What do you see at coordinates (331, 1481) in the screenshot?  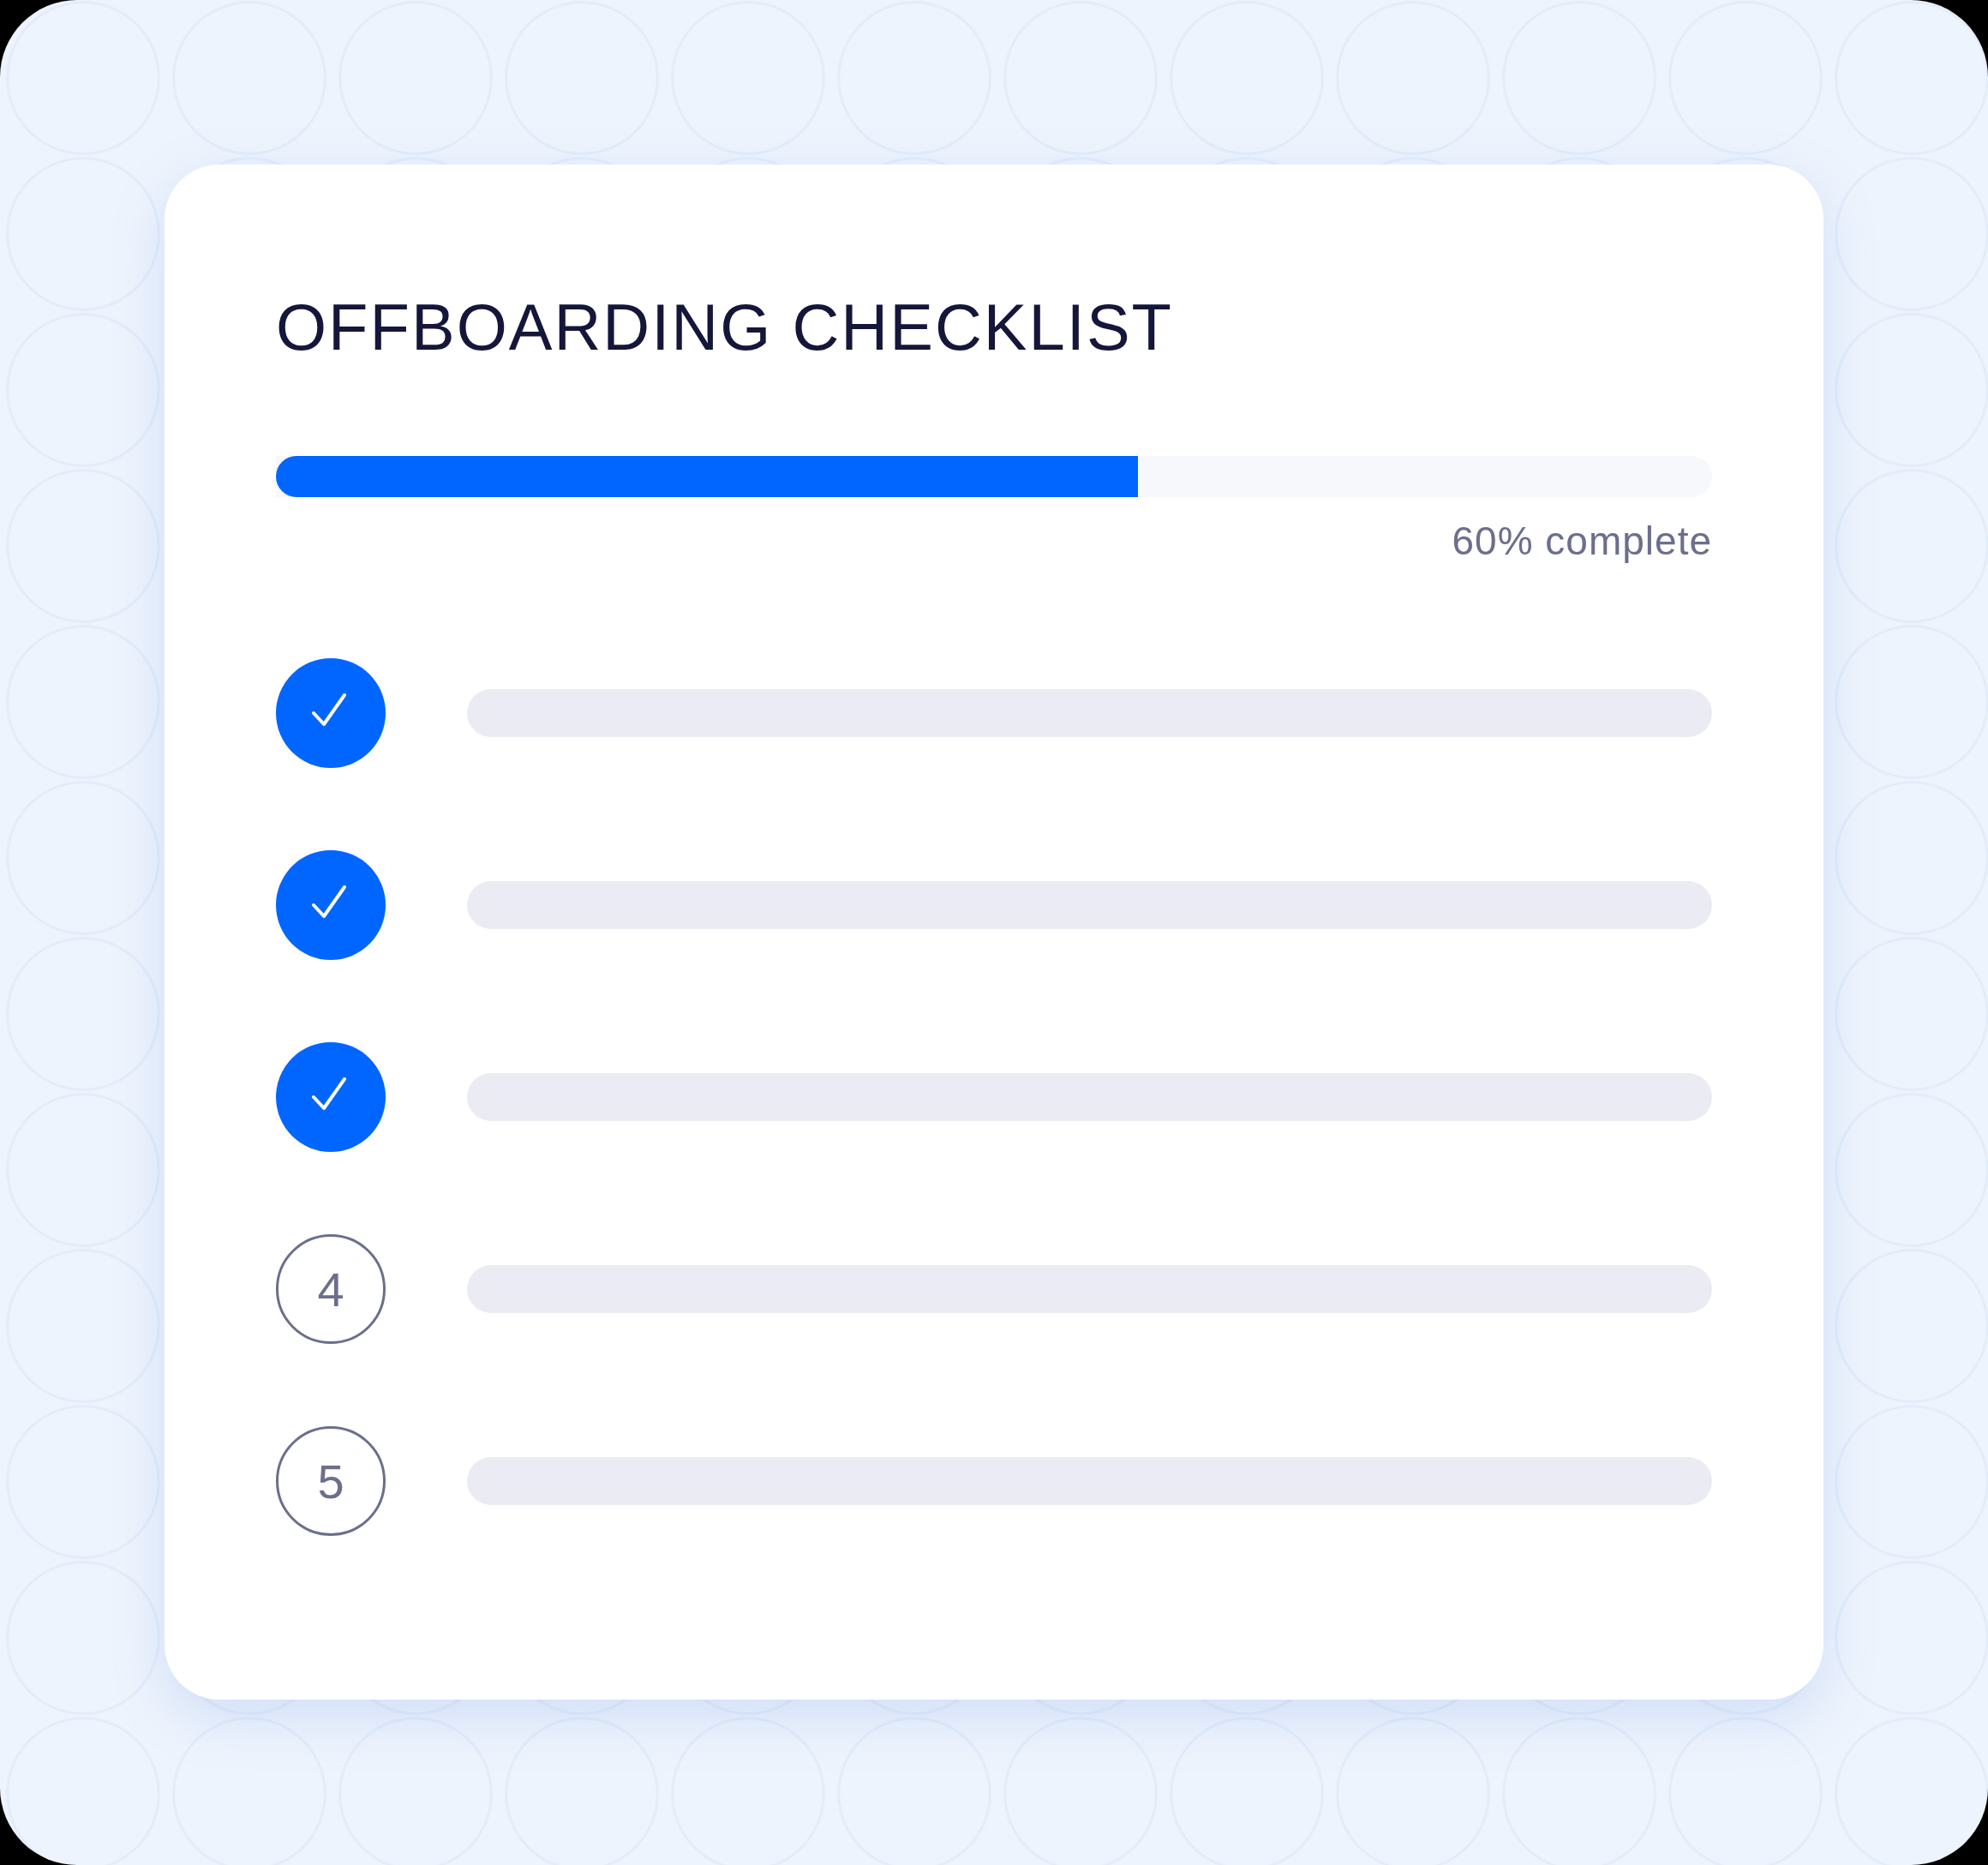 I see `step-number: 5` at bounding box center [331, 1481].